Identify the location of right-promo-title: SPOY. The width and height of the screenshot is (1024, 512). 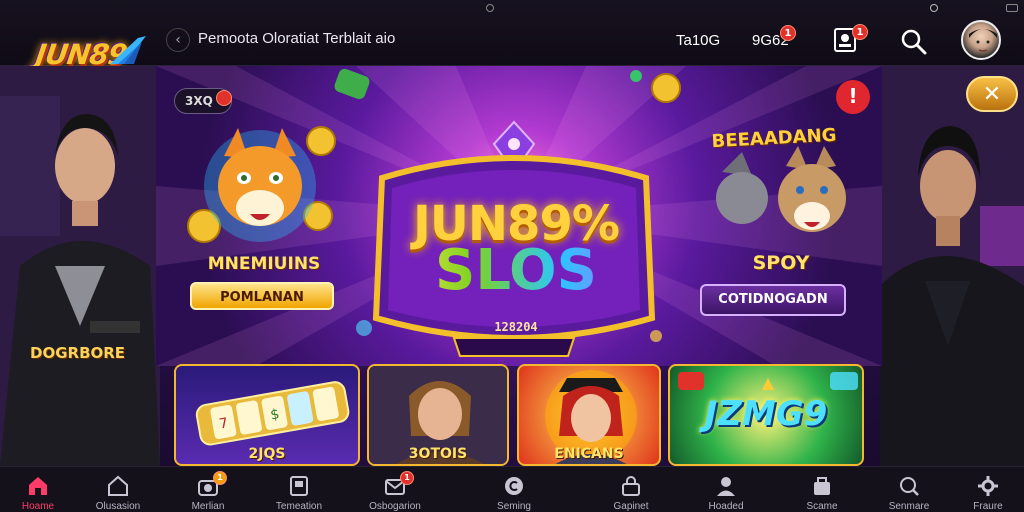
(781, 263).